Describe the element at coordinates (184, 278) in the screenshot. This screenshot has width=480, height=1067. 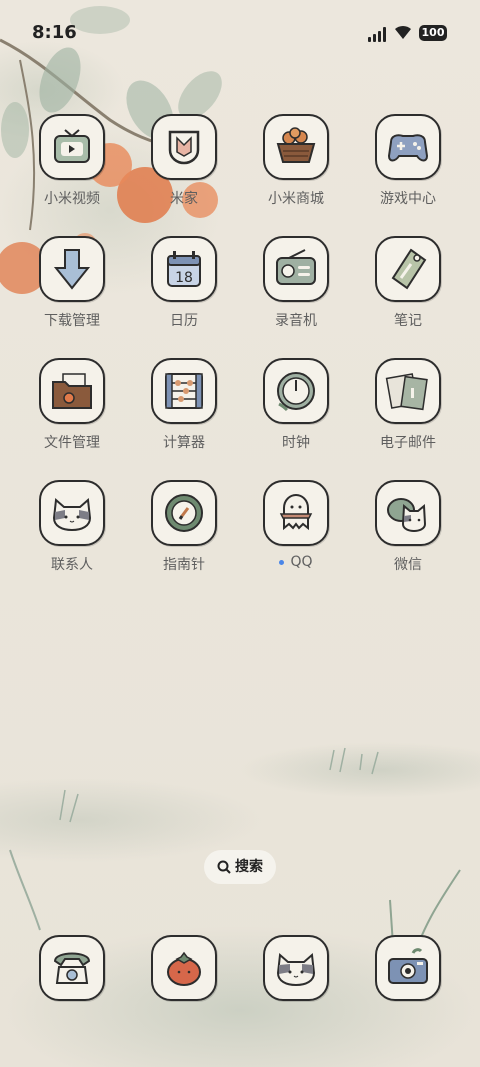
I see `calendar-day: 18` at that location.